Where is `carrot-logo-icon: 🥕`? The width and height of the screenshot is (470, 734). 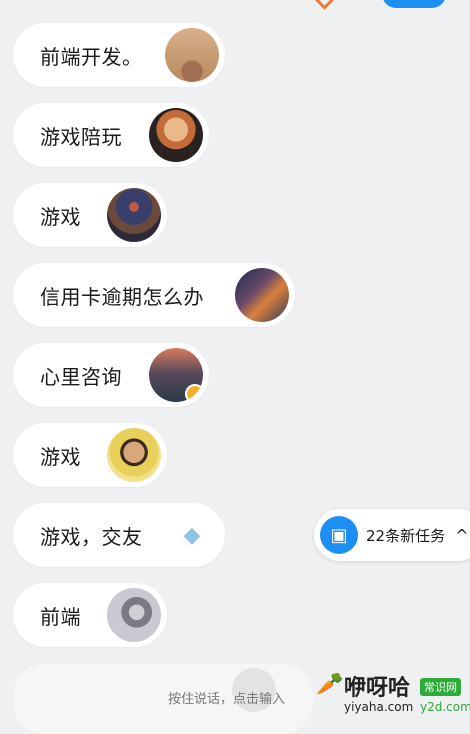
carrot-logo-icon: 🥕 is located at coordinates (330, 684).